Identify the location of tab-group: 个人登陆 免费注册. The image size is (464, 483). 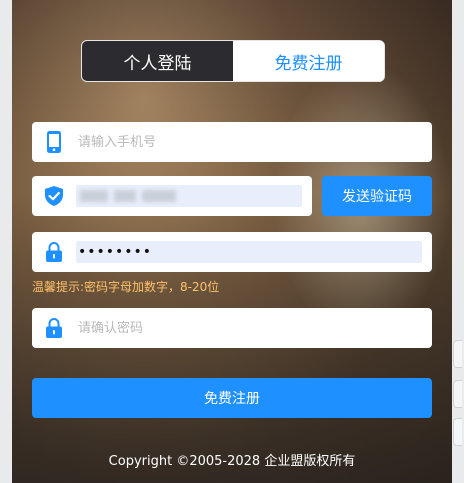
(233, 61).